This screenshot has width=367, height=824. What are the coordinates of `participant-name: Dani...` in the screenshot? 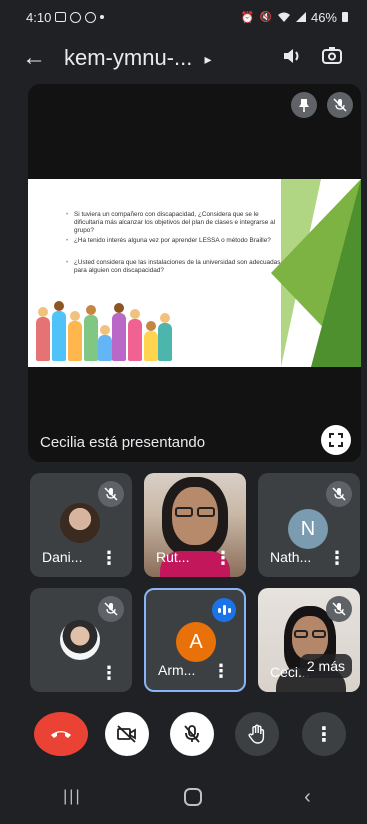 It's located at (62, 557).